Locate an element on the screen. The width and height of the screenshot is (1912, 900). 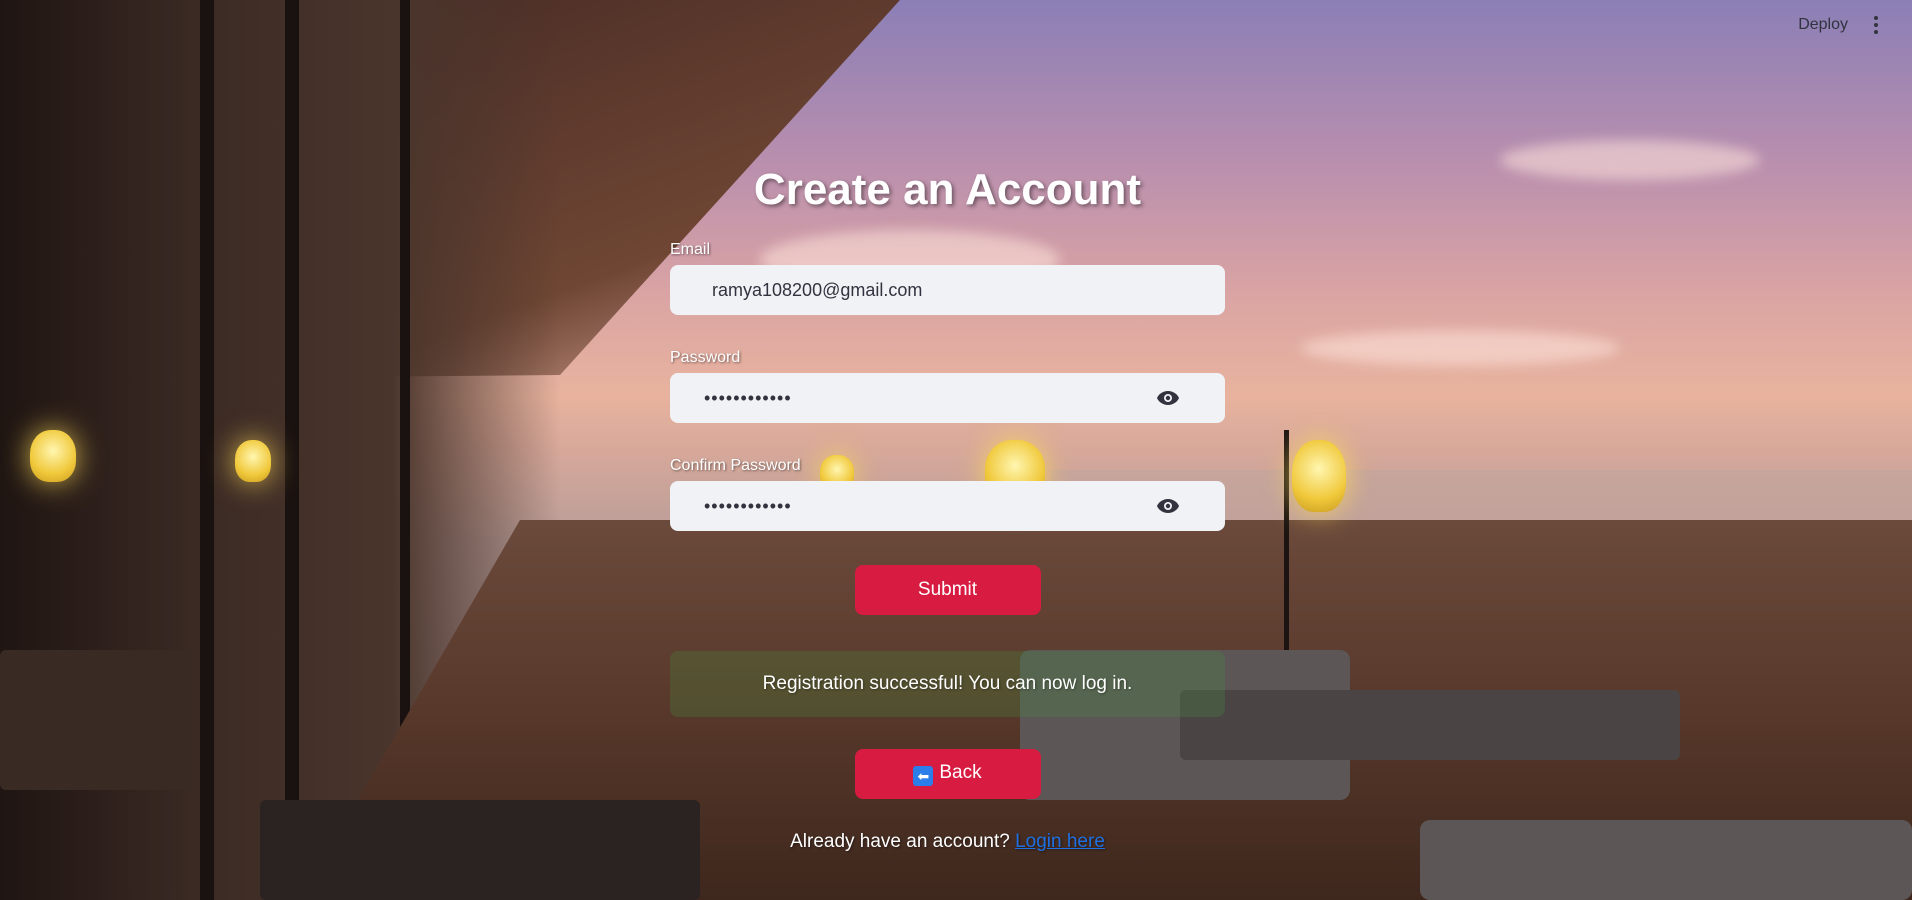
kebab-menu-icon is located at coordinates (1876, 25).